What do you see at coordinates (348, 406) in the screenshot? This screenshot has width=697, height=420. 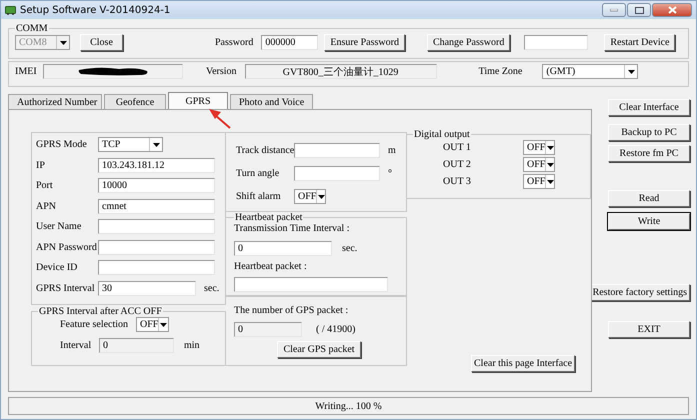 I see `status-bar: Writing... 100 %` at bounding box center [348, 406].